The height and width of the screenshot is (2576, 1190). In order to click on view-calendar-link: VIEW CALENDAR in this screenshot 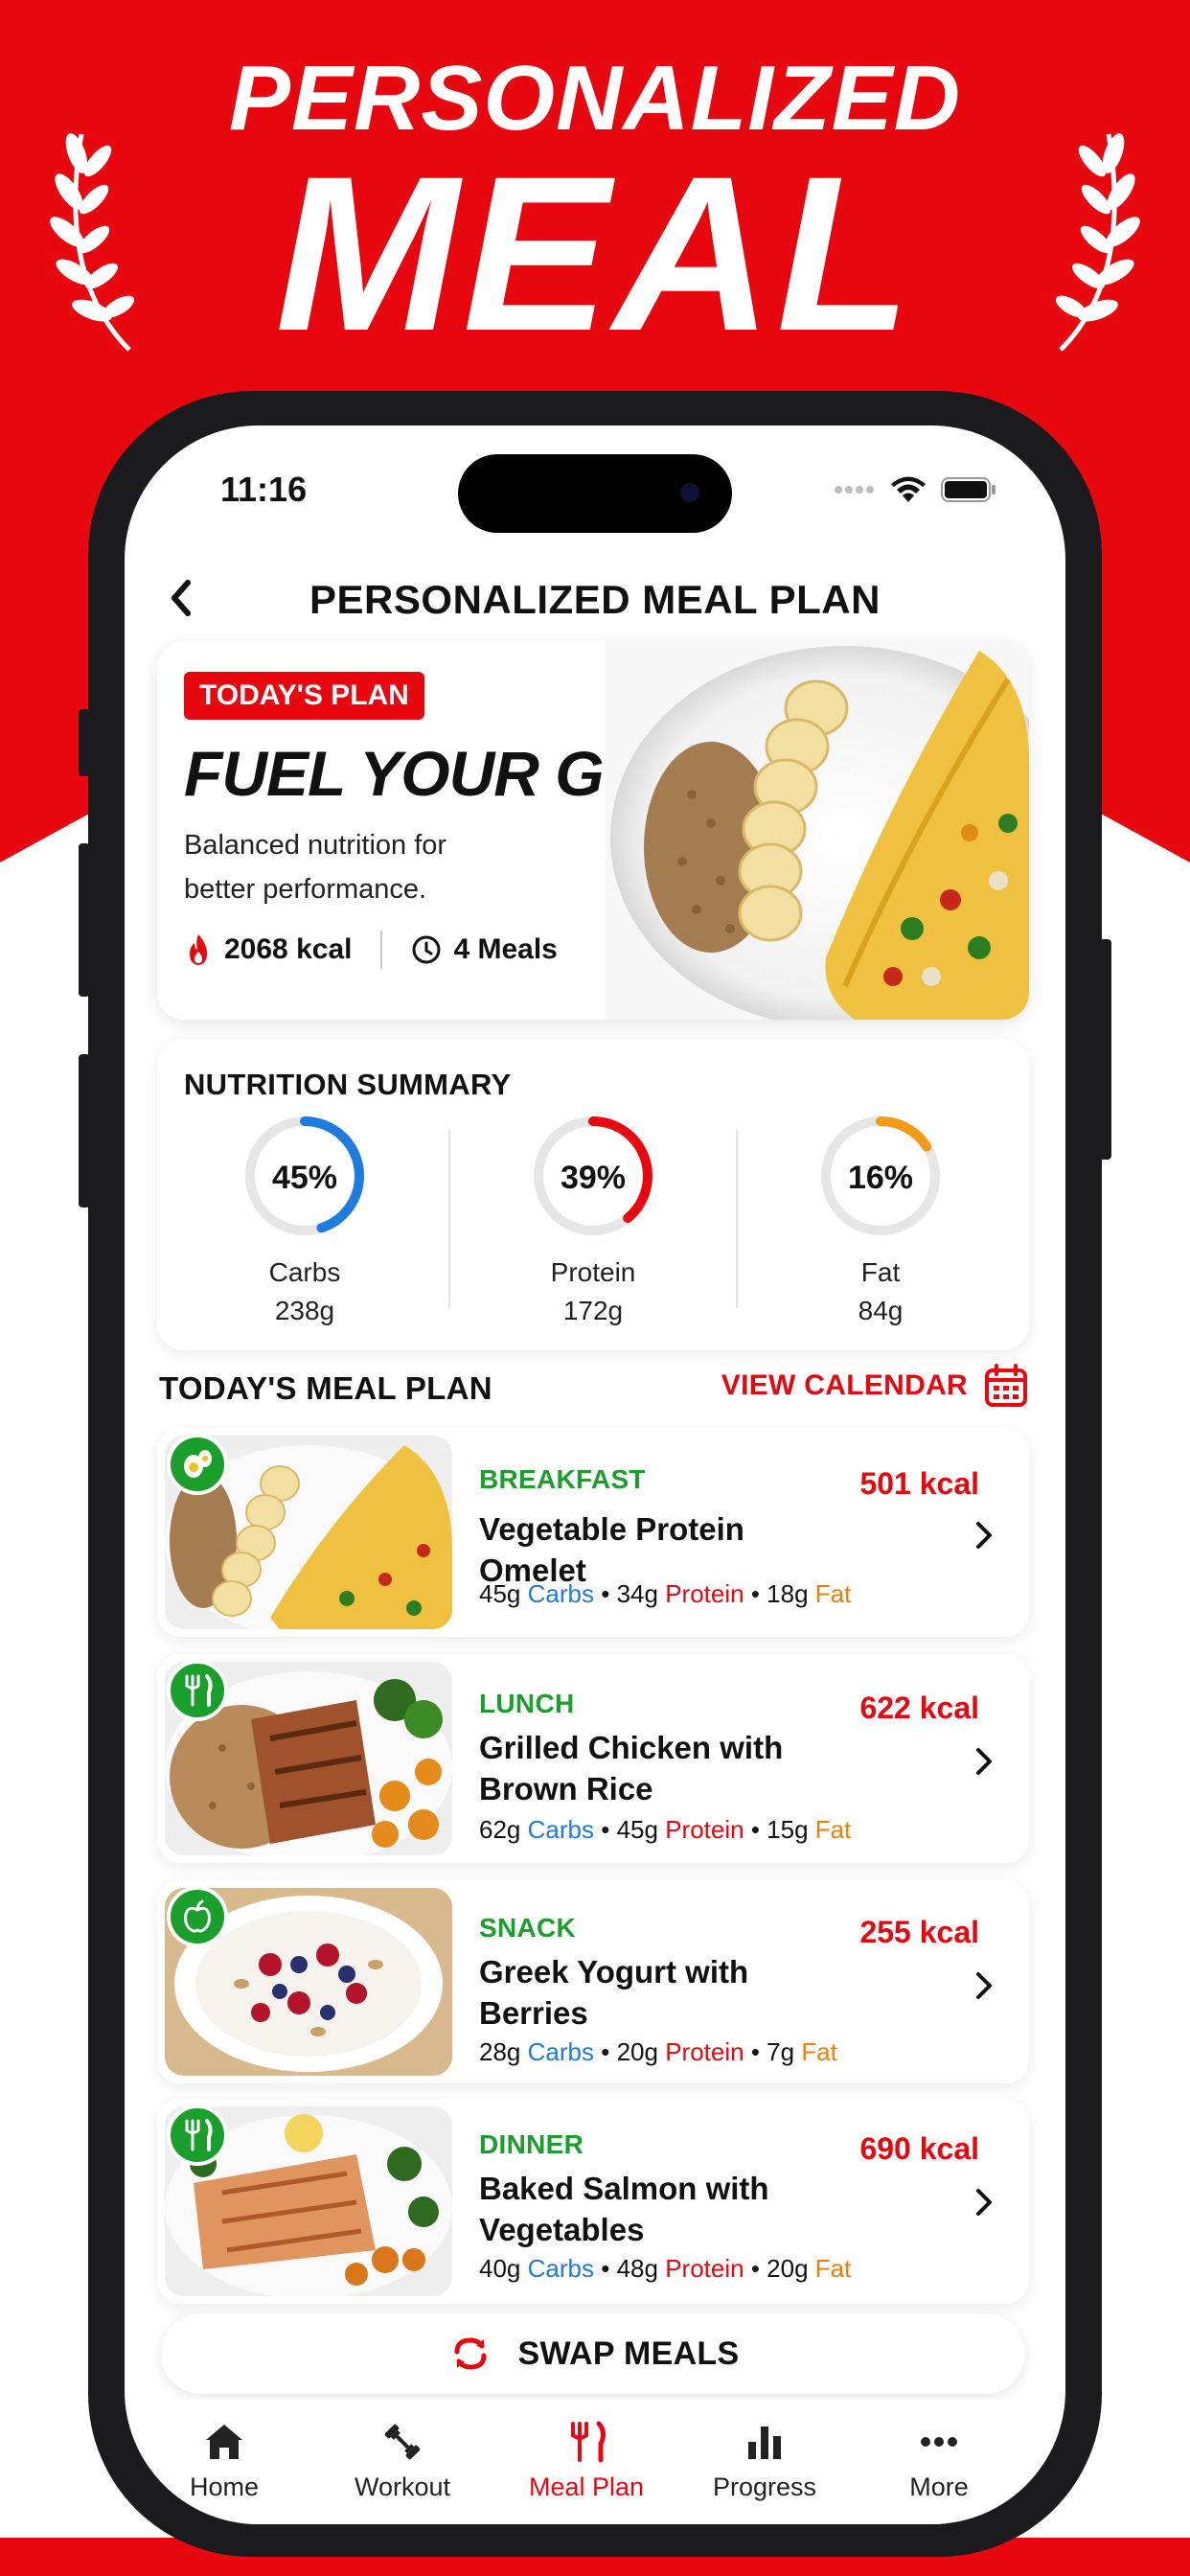, I will do `click(875, 1386)`.